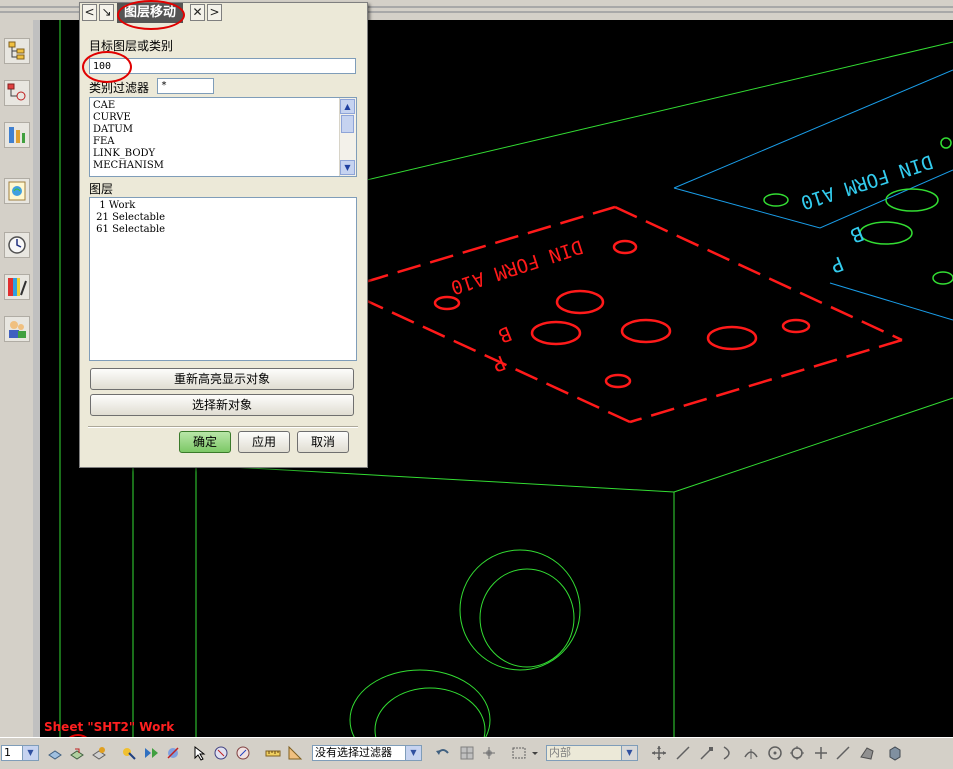 The image size is (953, 769). Describe the element at coordinates (17, 135) in the screenshot. I see `reuse-library-icon` at that location.